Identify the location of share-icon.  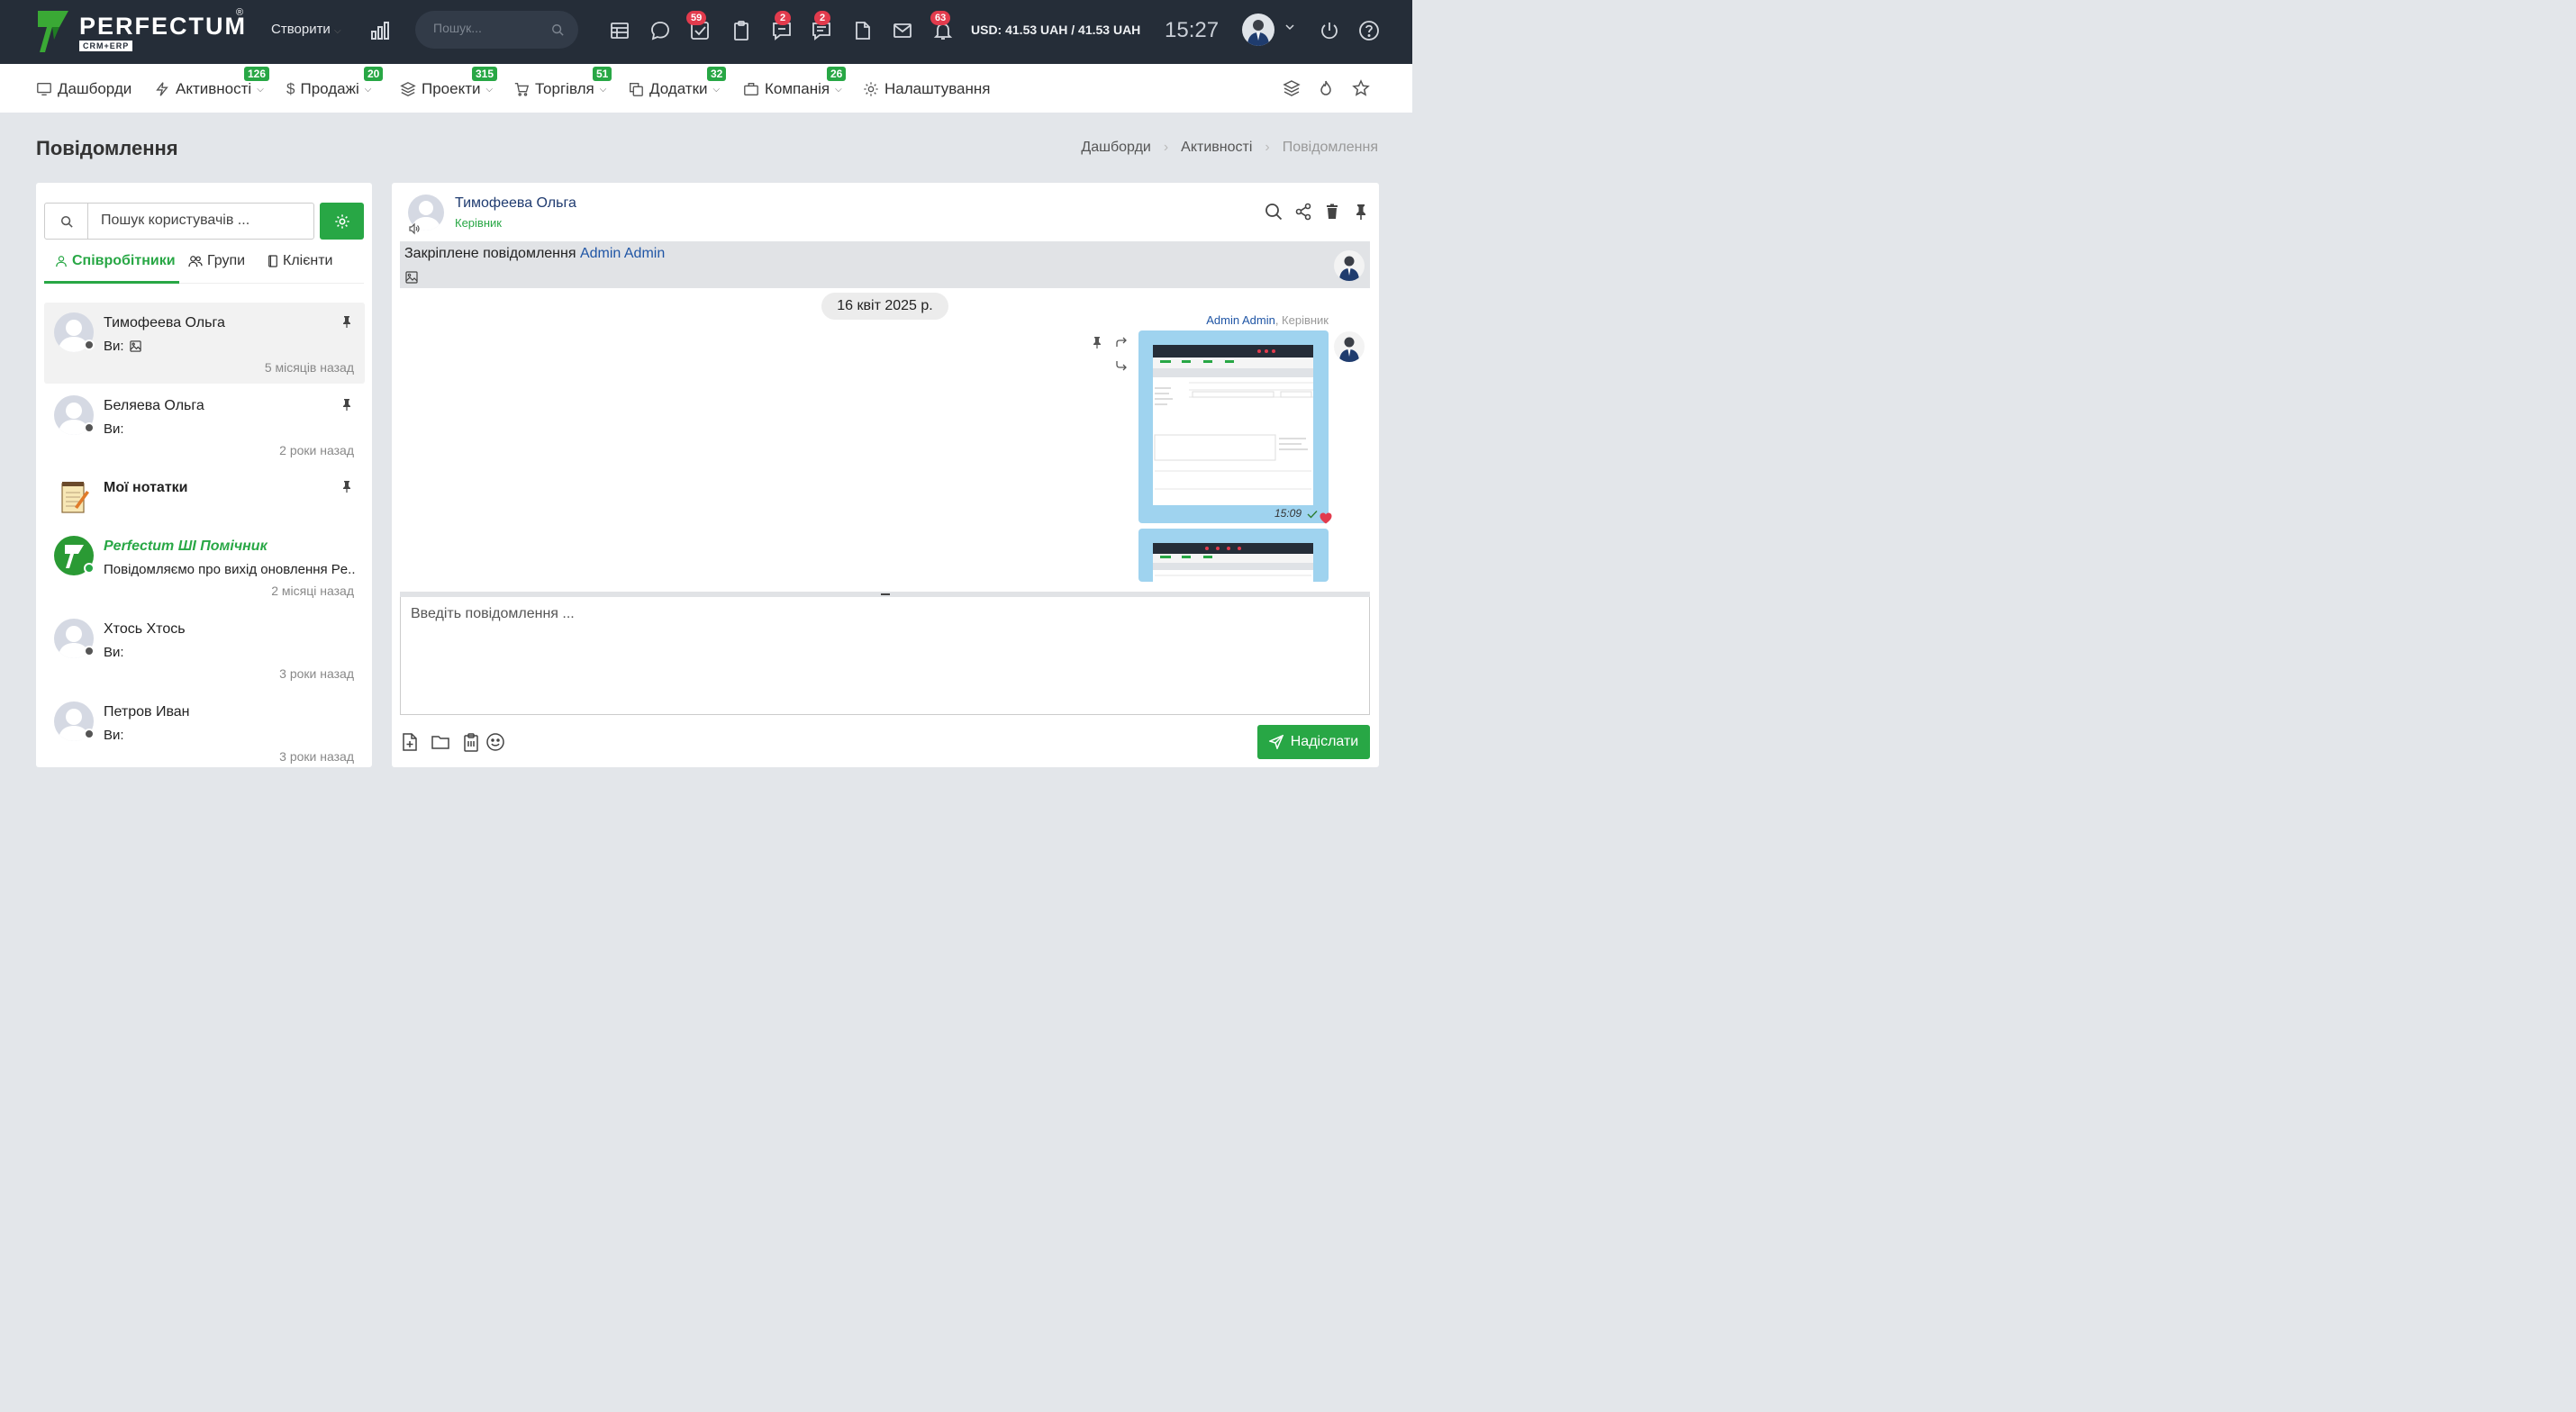
(1303, 212).